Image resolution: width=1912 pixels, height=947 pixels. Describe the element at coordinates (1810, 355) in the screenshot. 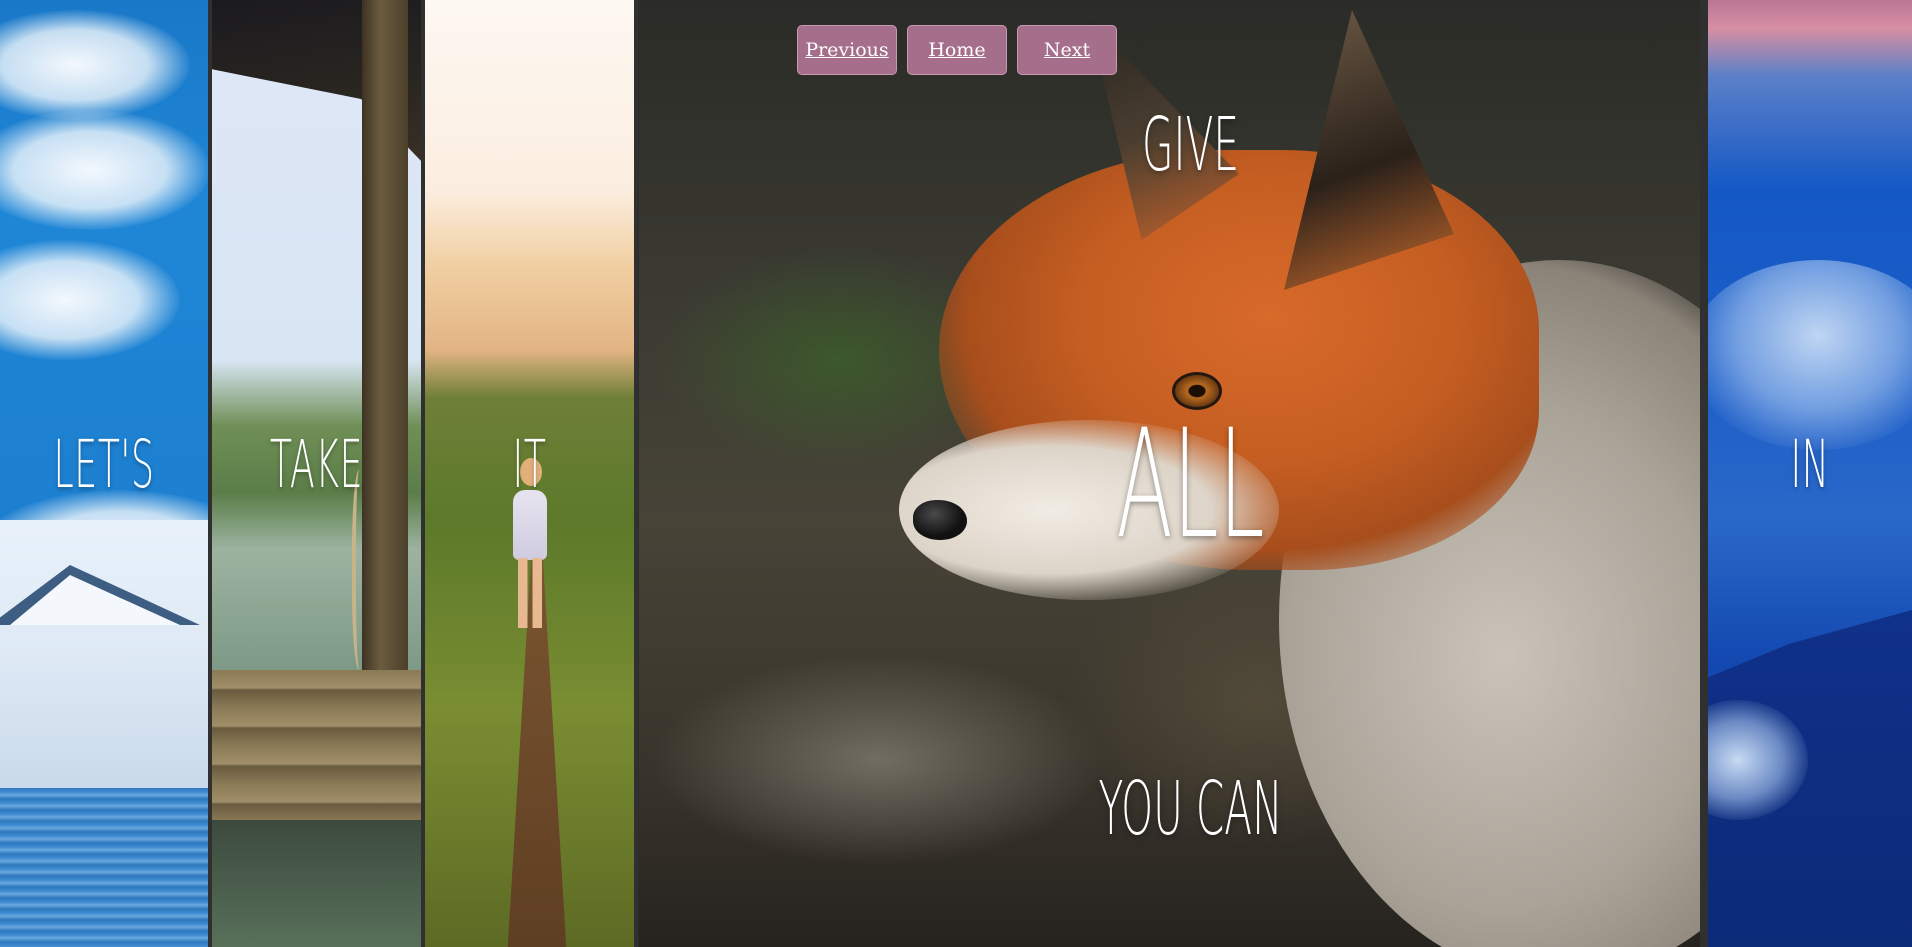

I see `cloud-shape` at that location.